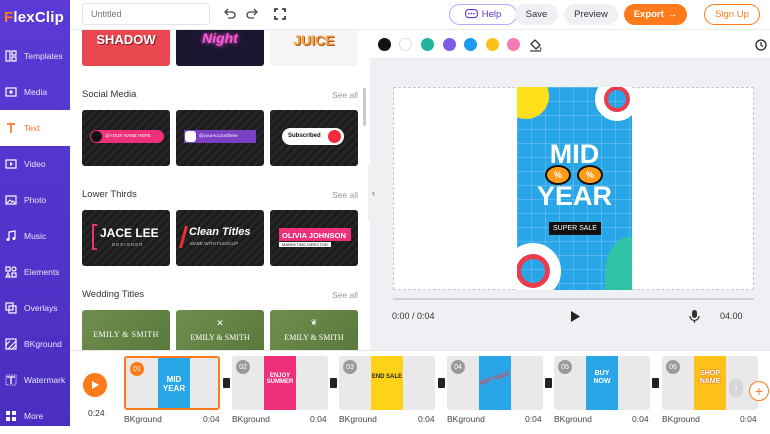  What do you see at coordinates (575, 228) in the screenshot?
I see `super-sale-badge: SUPER SALE` at bounding box center [575, 228].